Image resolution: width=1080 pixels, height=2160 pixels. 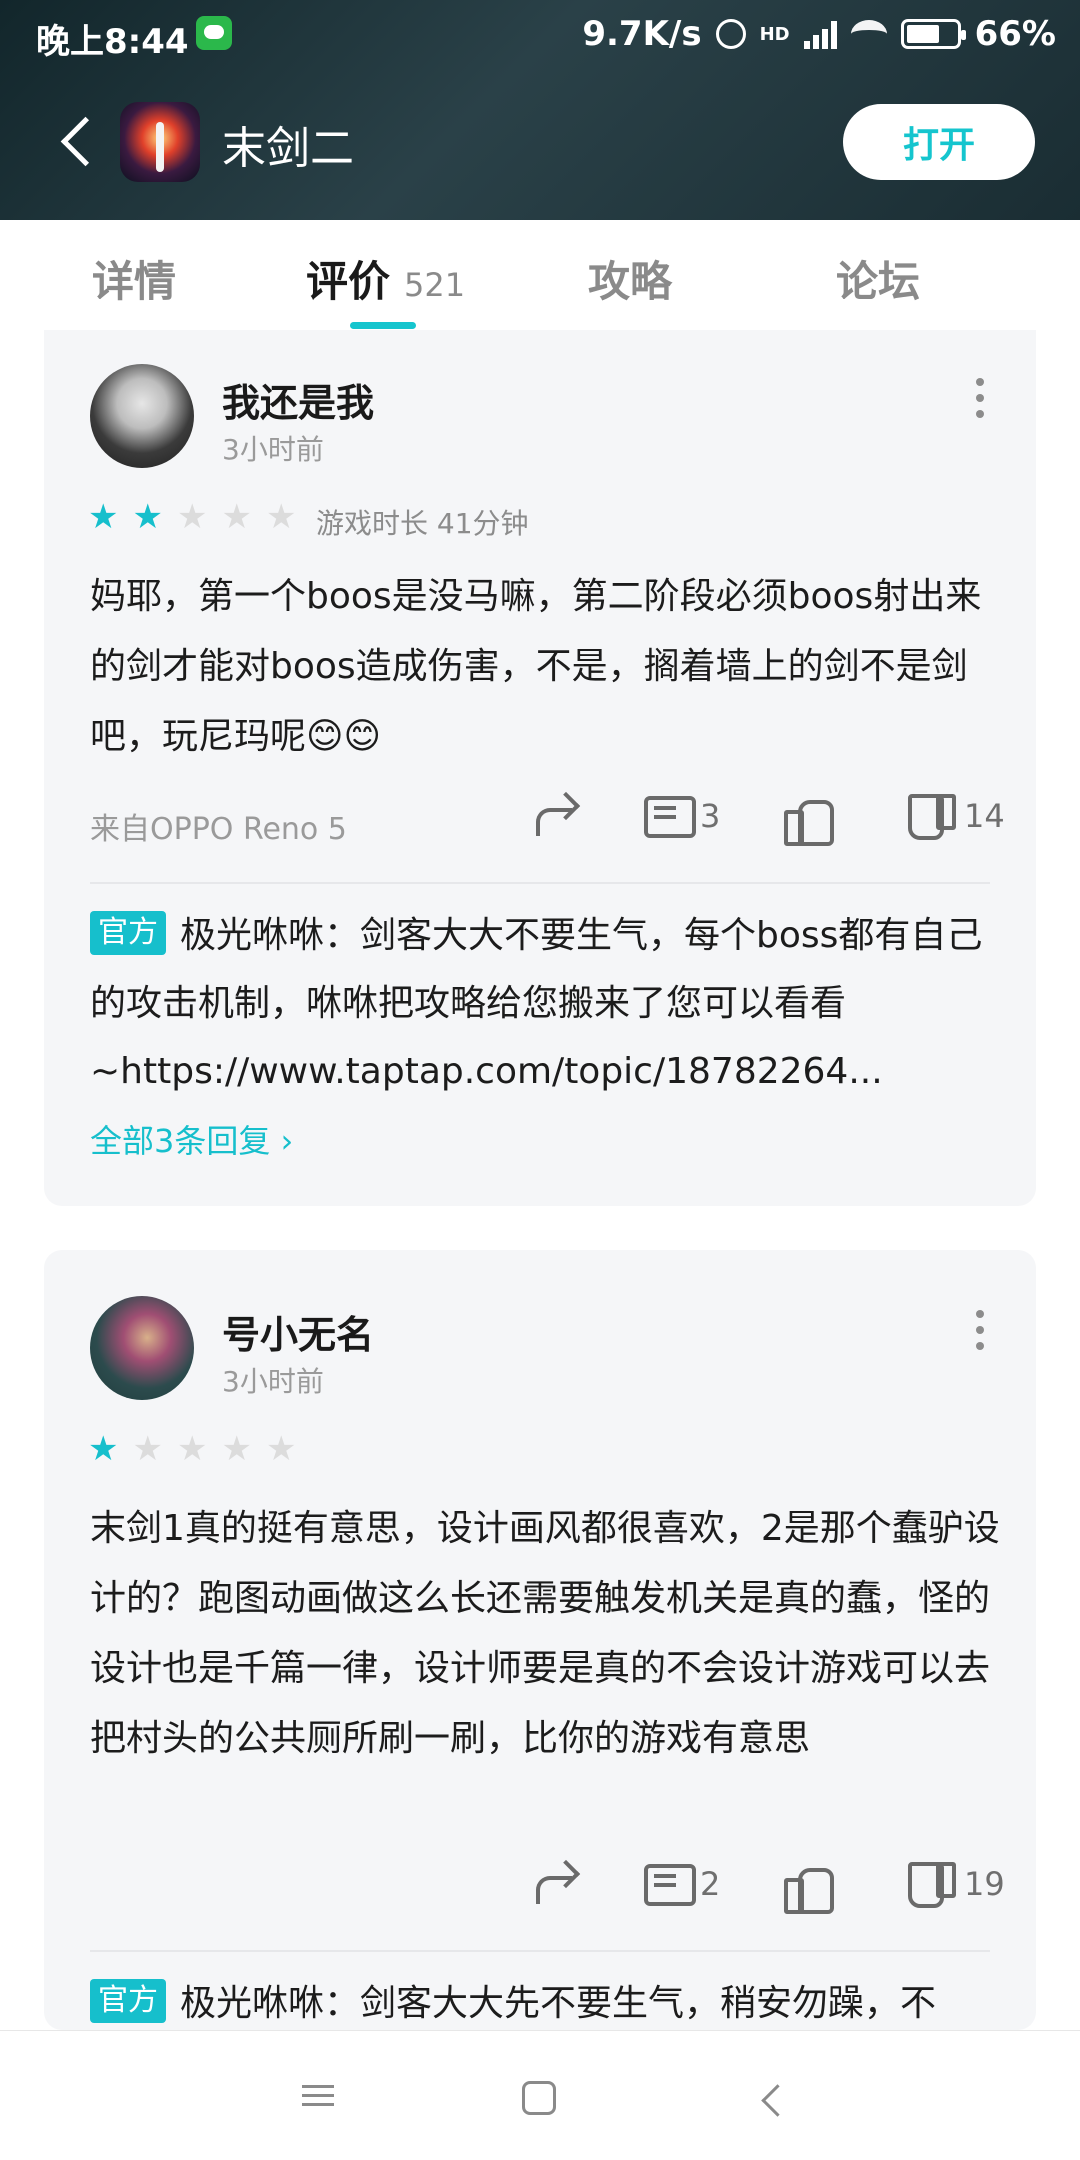 What do you see at coordinates (710, 1884) in the screenshot?
I see `comment-count: 2` at bounding box center [710, 1884].